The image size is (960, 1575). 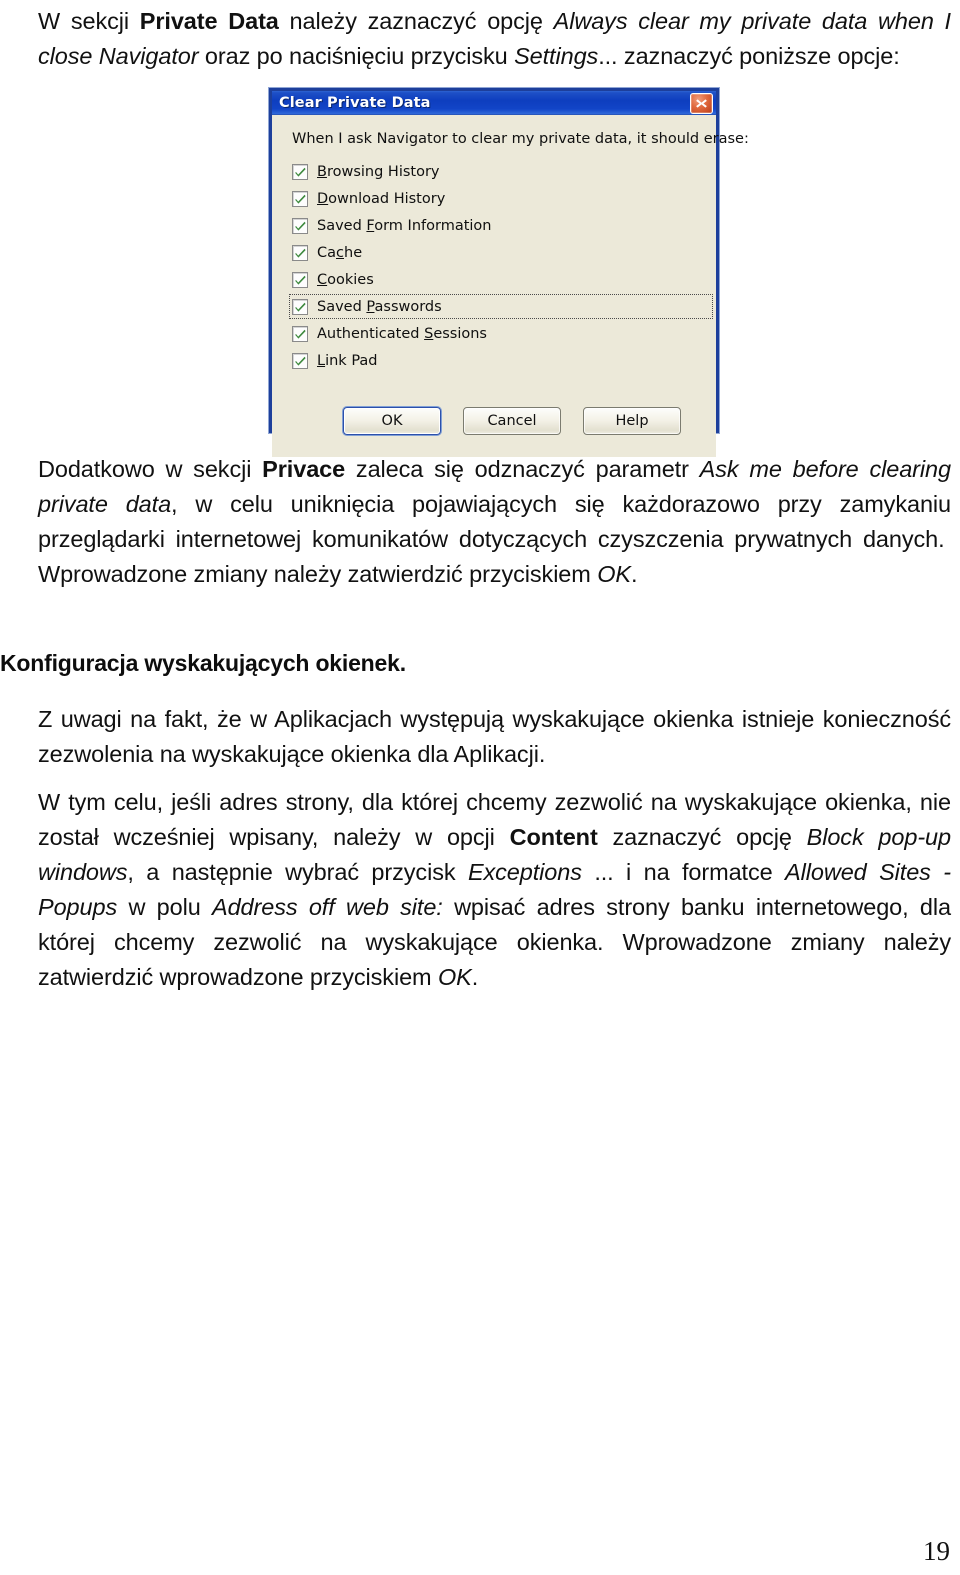 I want to click on term-content: Content, so click(x=553, y=837).